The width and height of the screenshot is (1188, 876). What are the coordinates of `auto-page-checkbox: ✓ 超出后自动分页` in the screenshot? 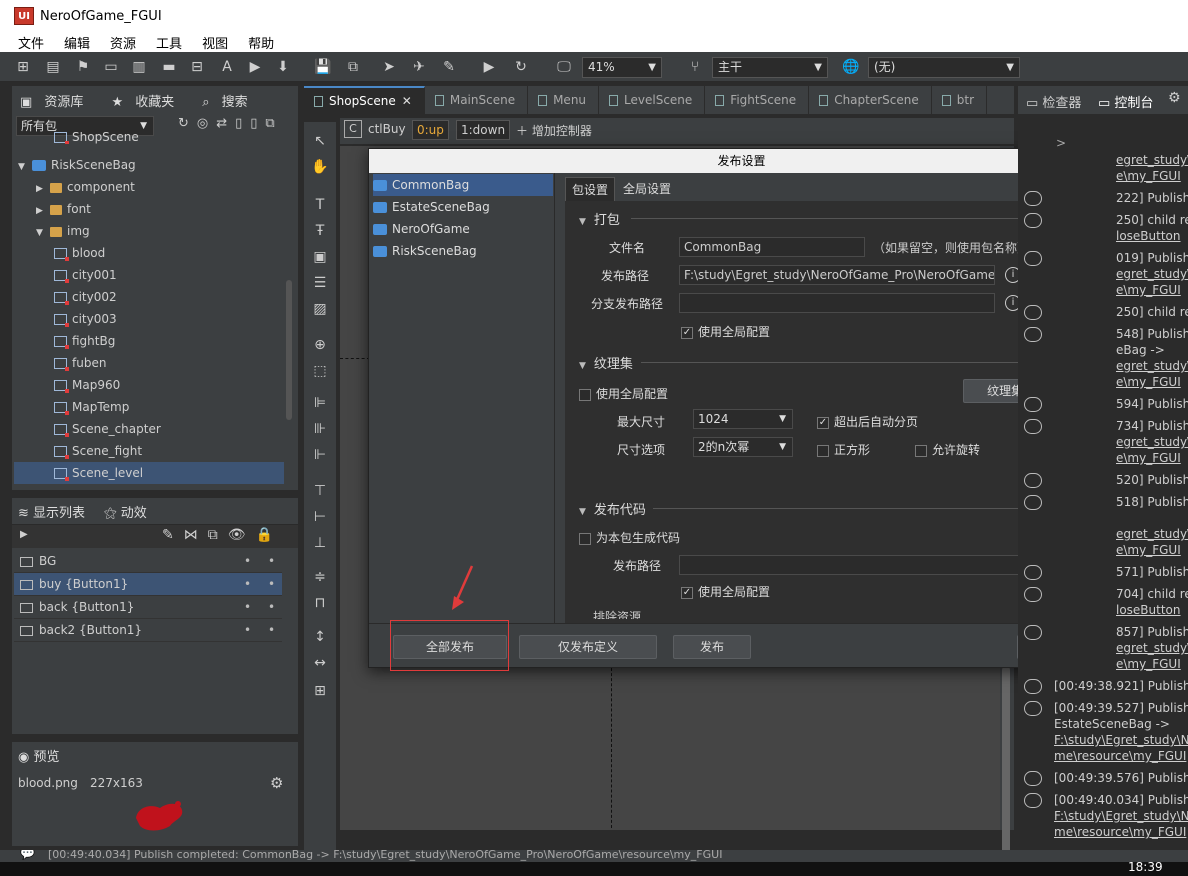 It's located at (867, 421).